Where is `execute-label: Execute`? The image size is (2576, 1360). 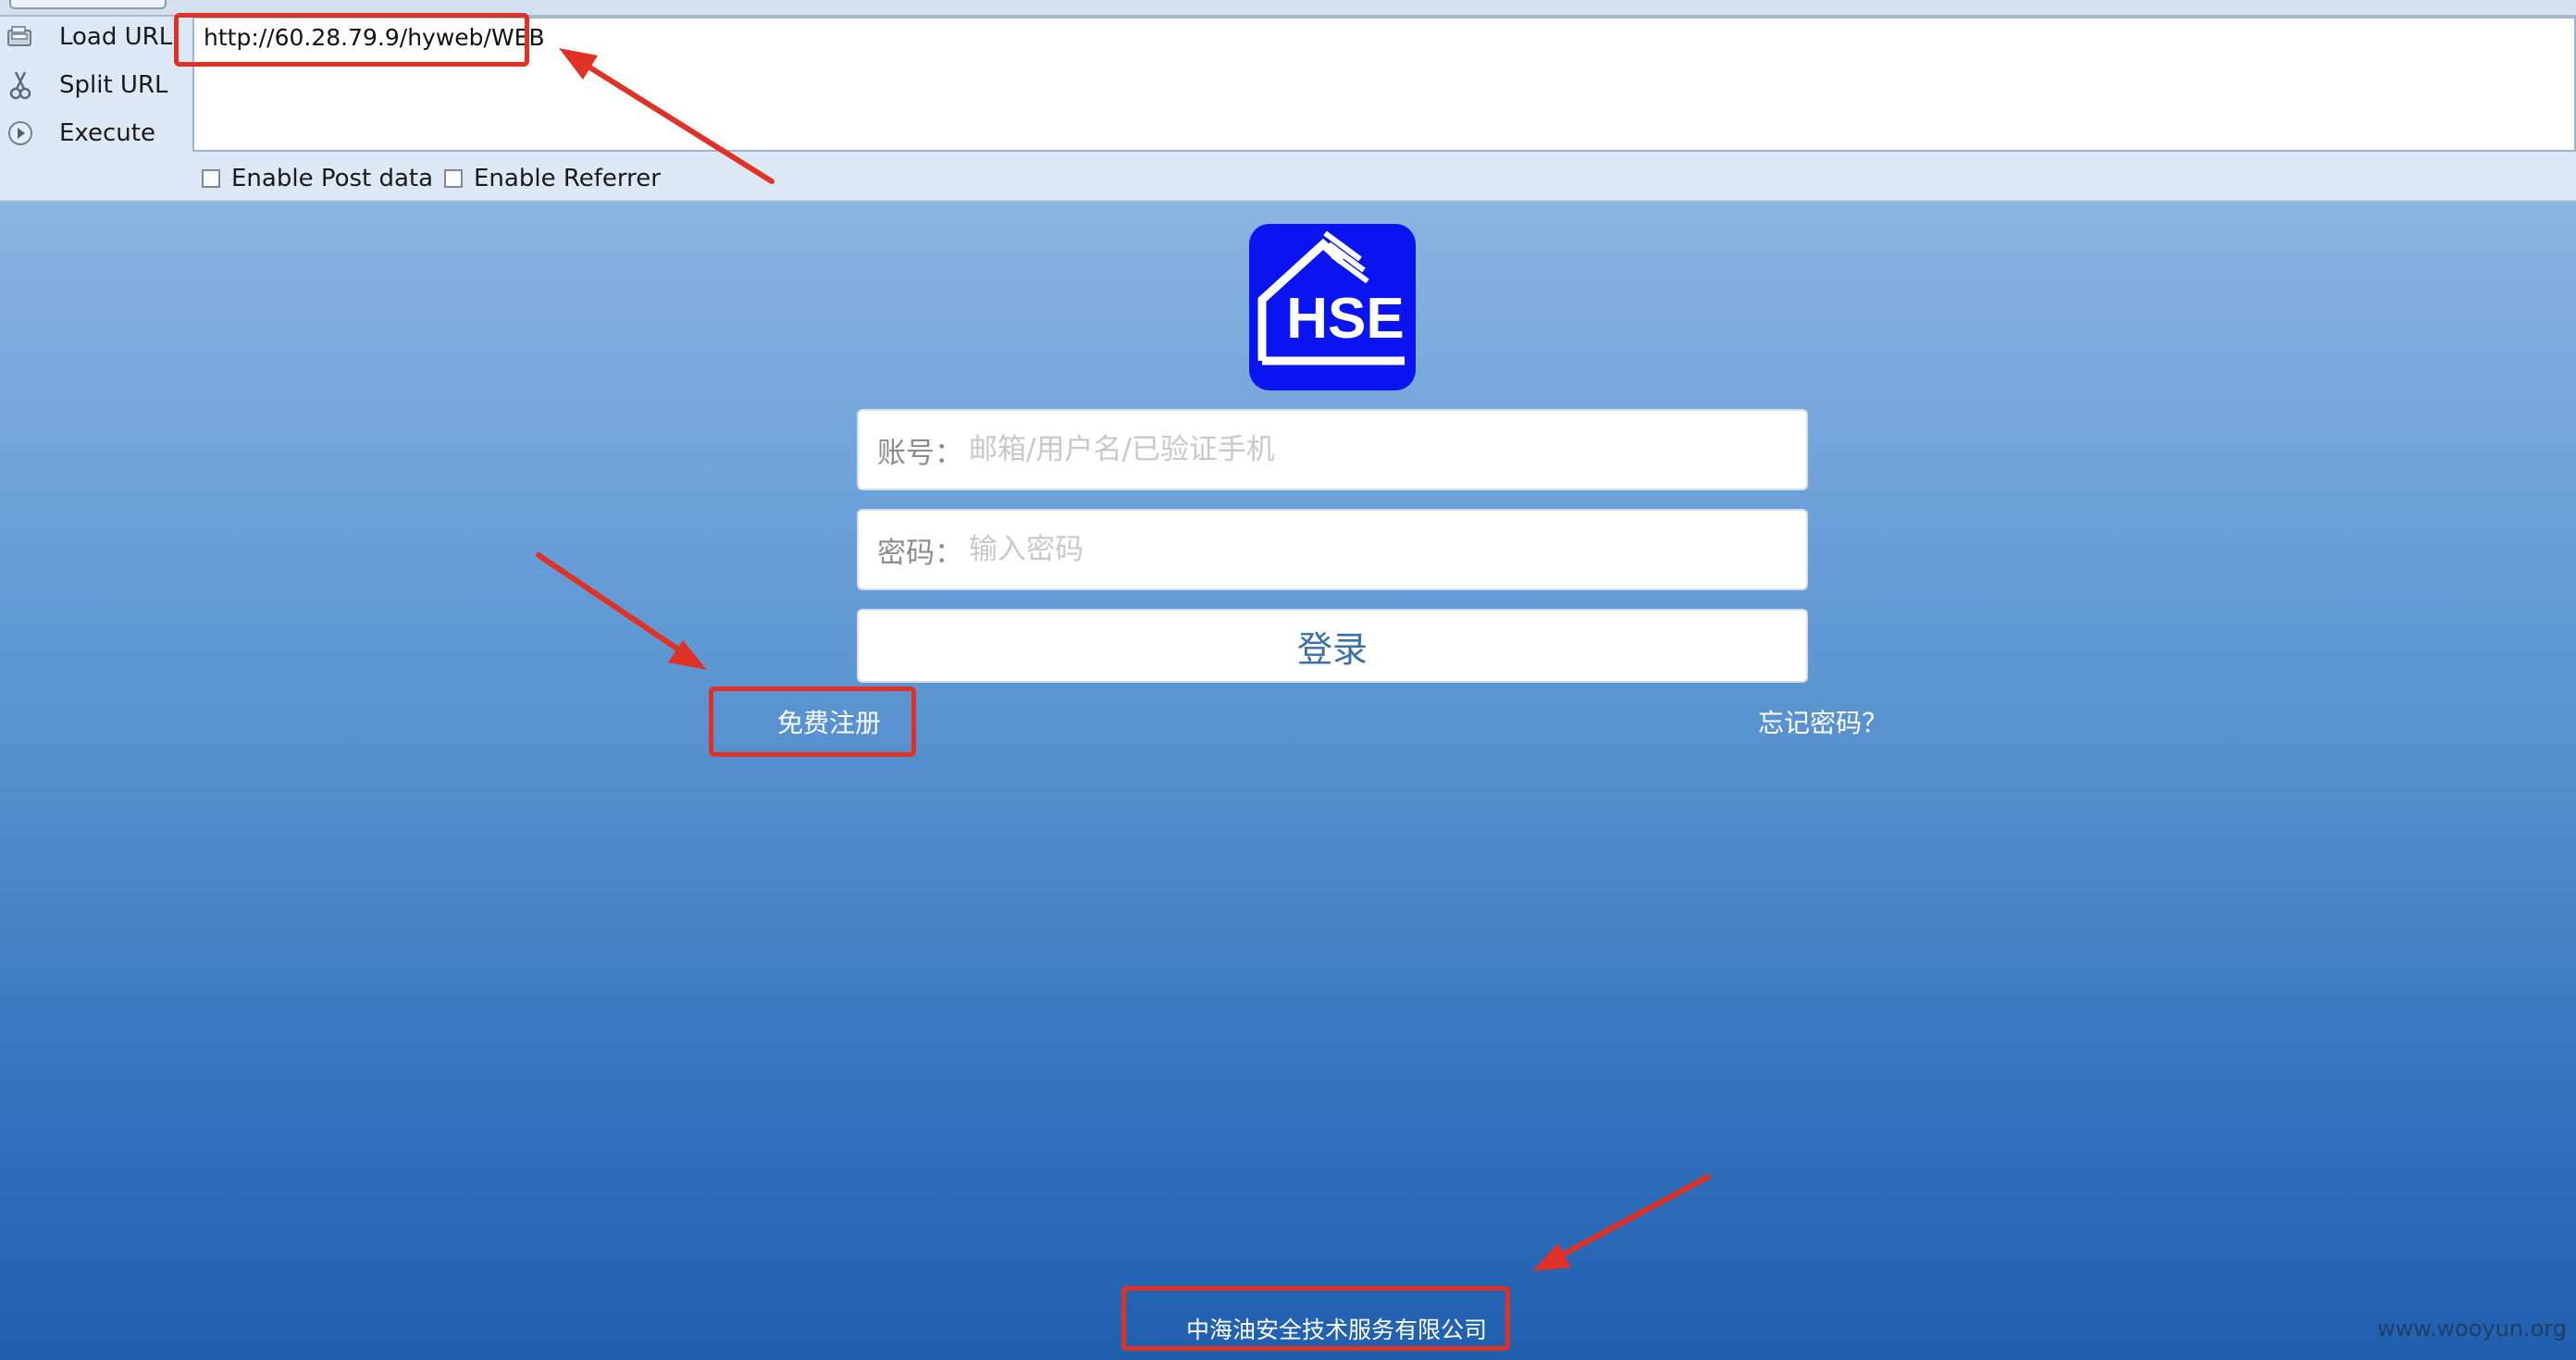 execute-label: Execute is located at coordinates (107, 133).